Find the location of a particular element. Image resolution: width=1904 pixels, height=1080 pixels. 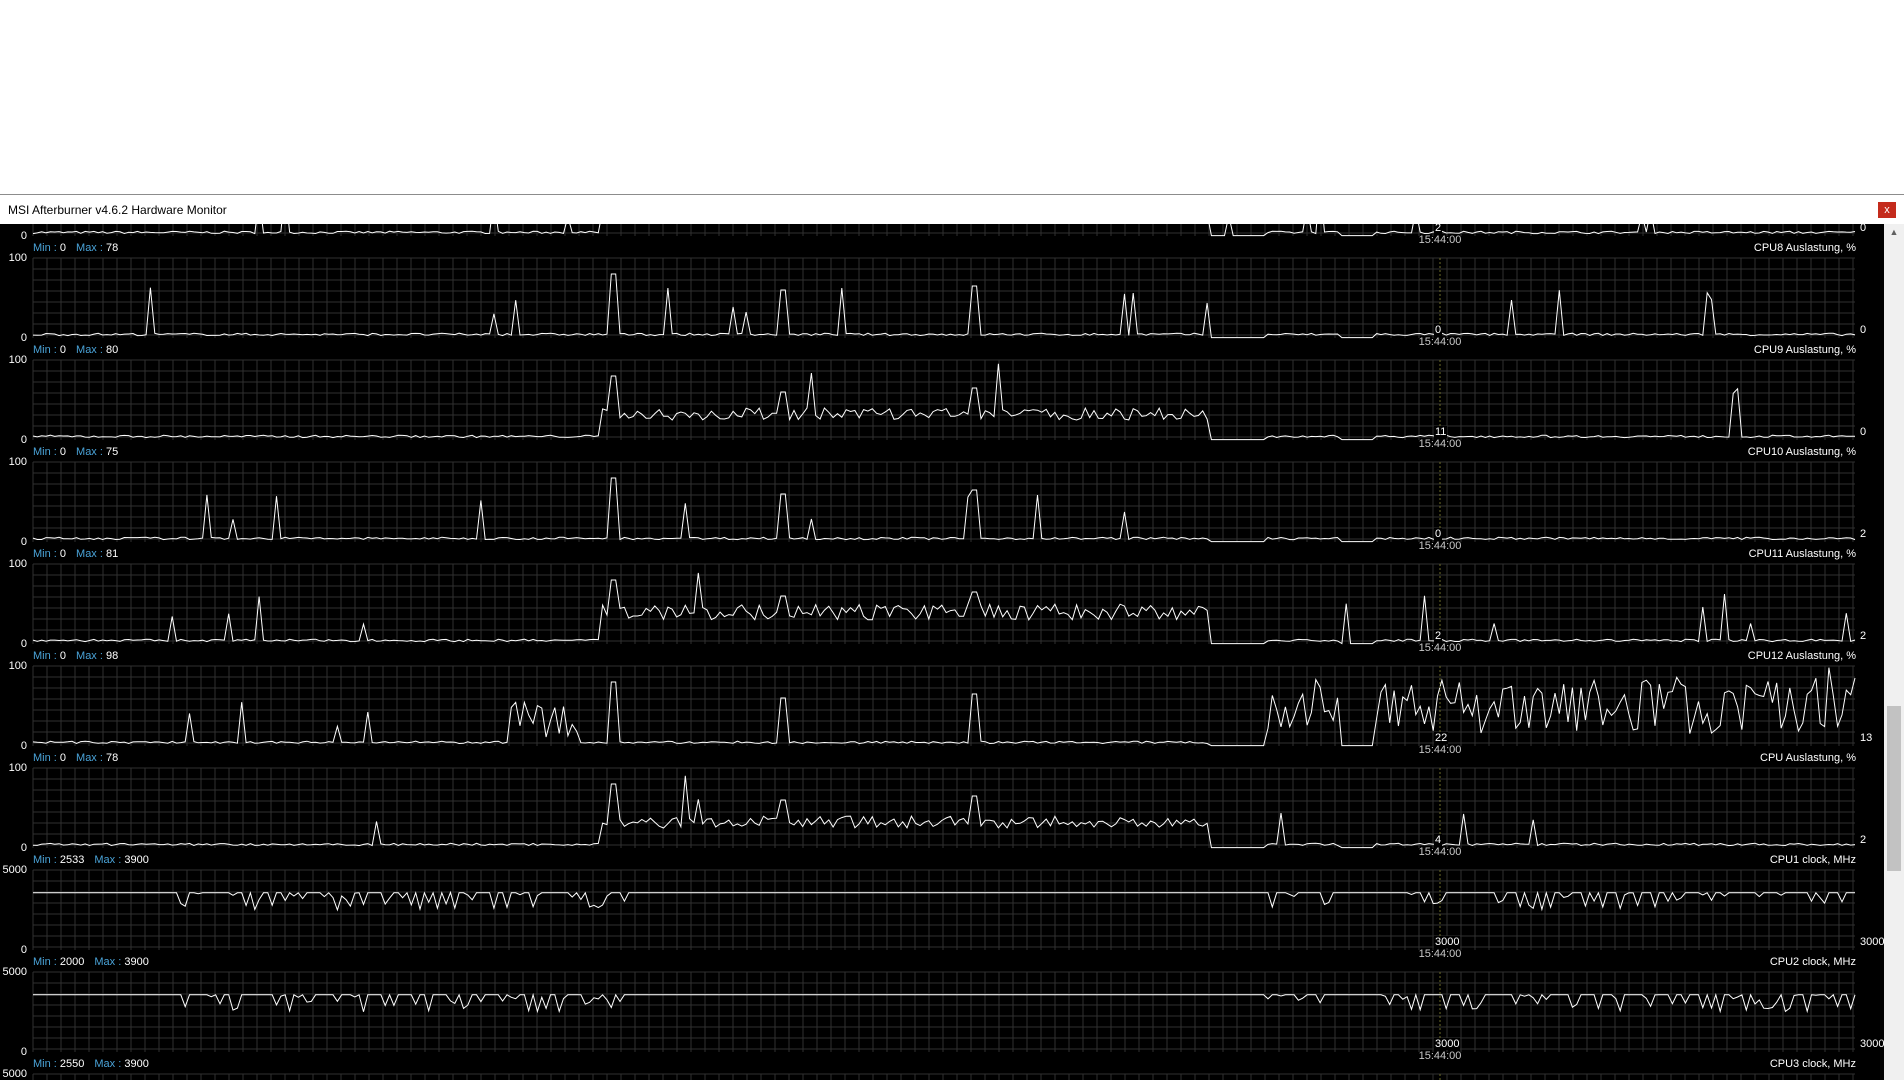

min-value: 2533 is located at coordinates (72, 860).